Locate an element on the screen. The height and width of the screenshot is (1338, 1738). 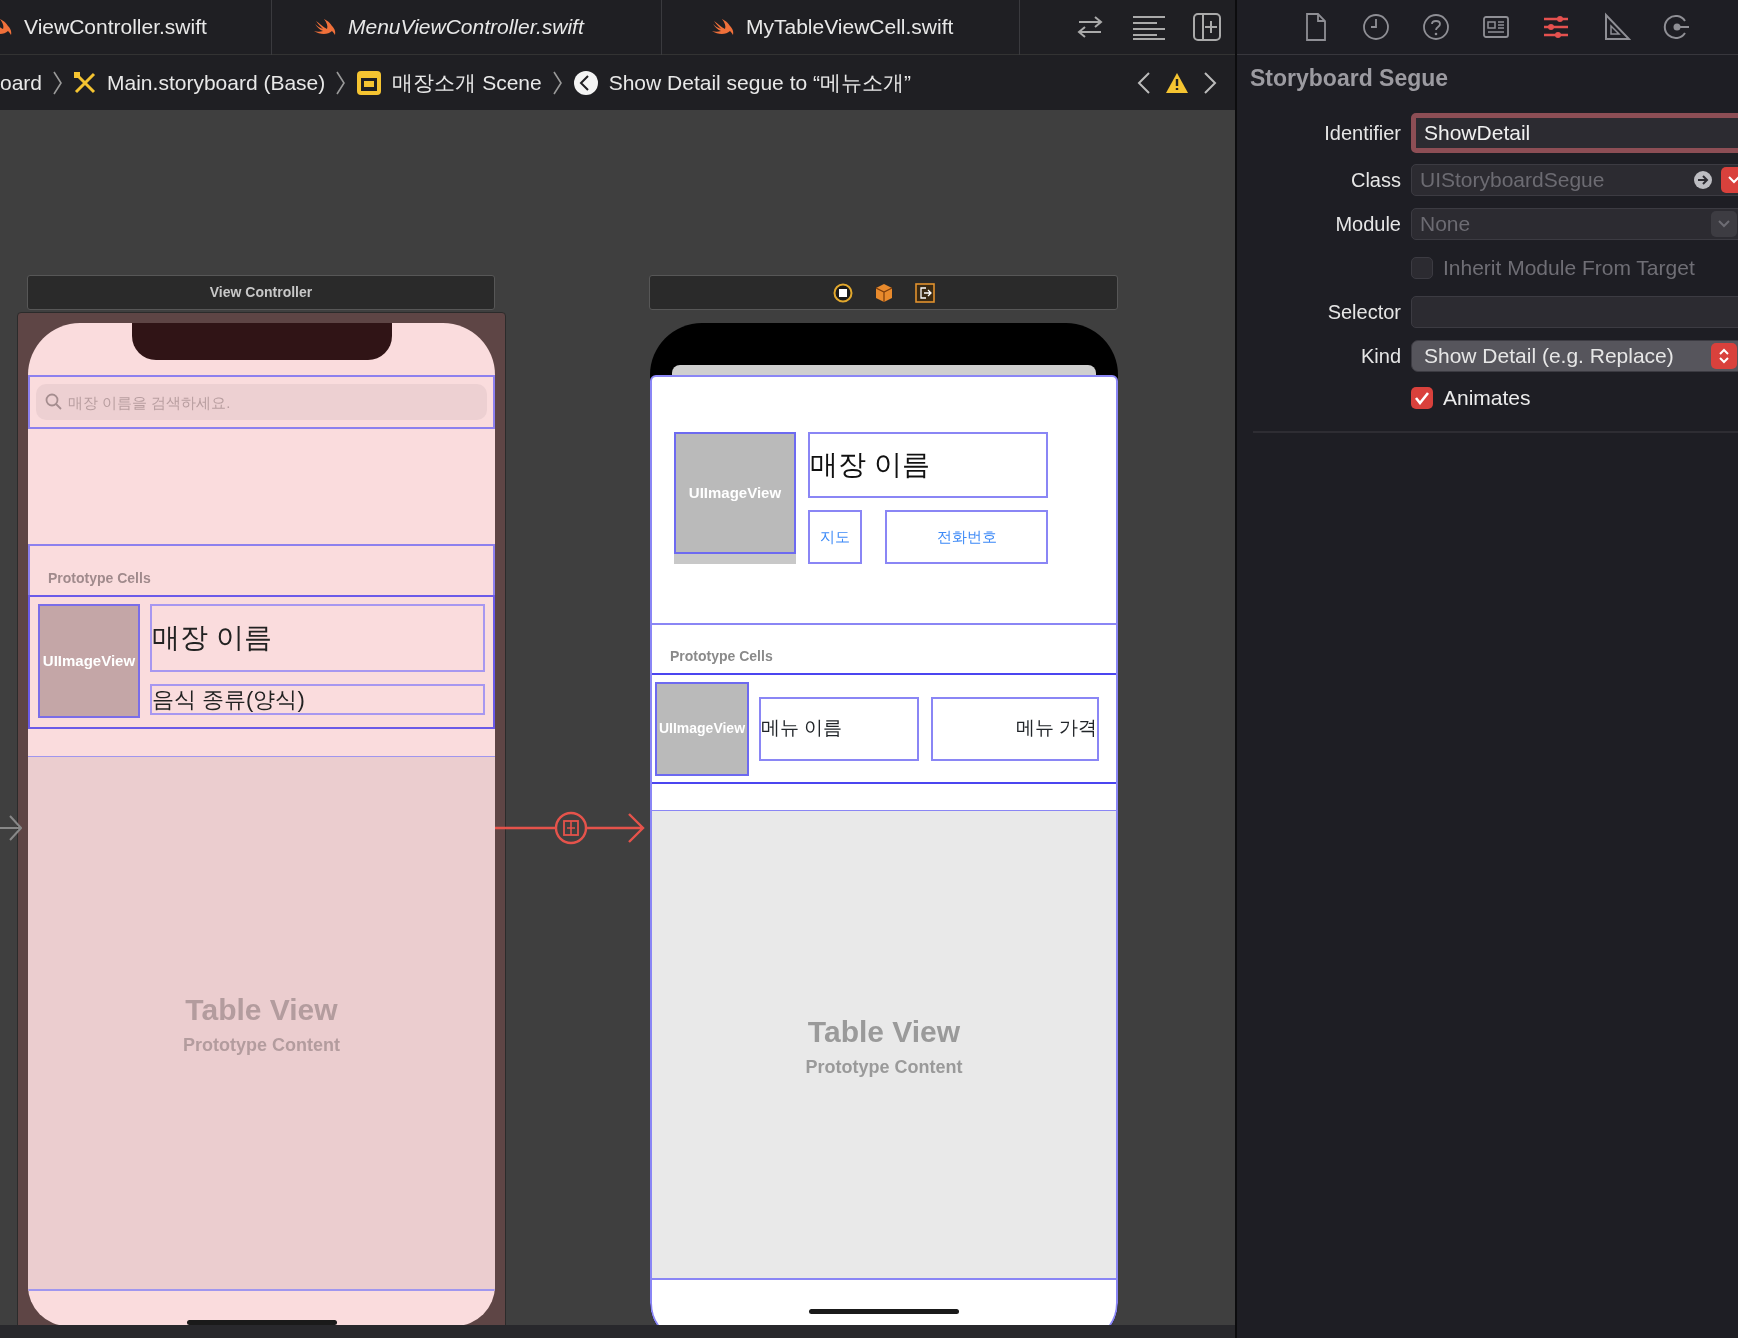
scene-title-bar is located at coordinates (883, 292).